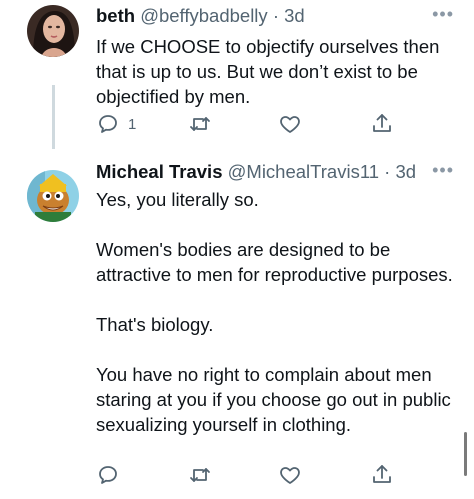 The width and height of the screenshot is (474, 499). What do you see at coordinates (261, 475) in the screenshot?
I see `tweet-actions` at bounding box center [261, 475].